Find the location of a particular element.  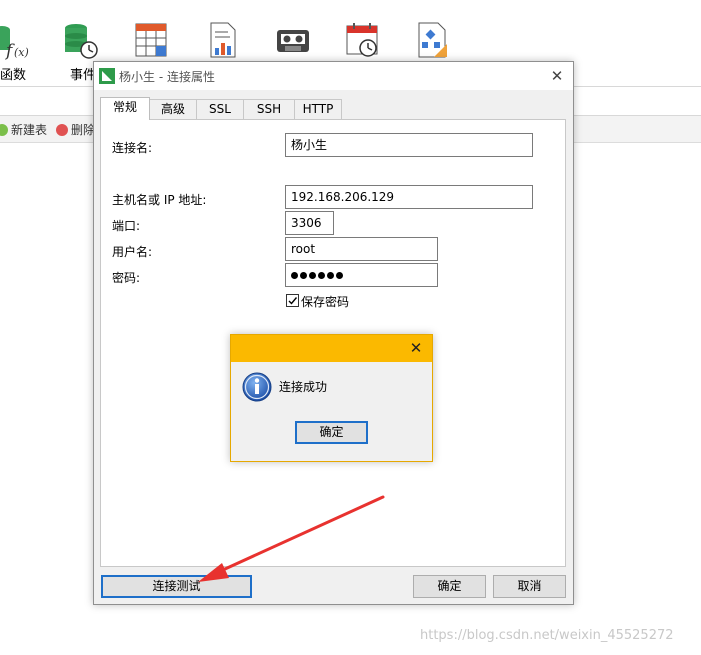

toolbar-item-function: f (x) 函数 is located at coordinates (26, 43).